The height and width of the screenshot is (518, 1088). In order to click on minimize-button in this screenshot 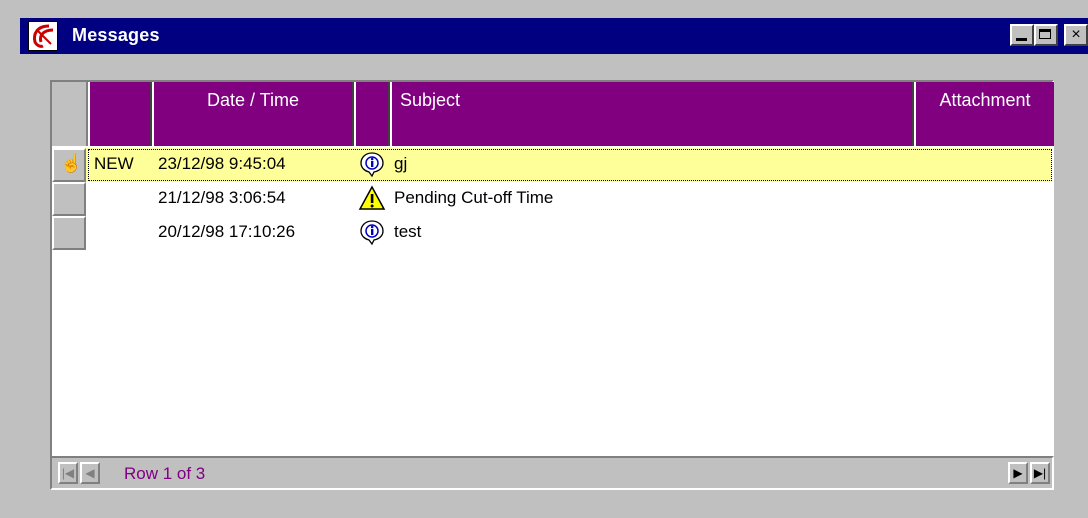, I will do `click(1022, 35)`.